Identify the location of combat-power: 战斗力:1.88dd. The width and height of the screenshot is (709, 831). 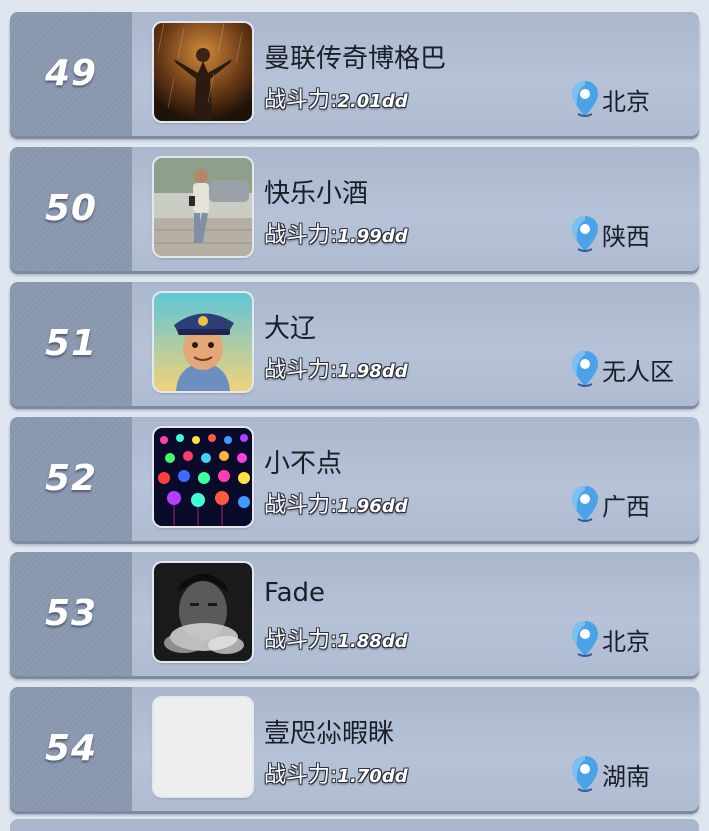
(336, 638).